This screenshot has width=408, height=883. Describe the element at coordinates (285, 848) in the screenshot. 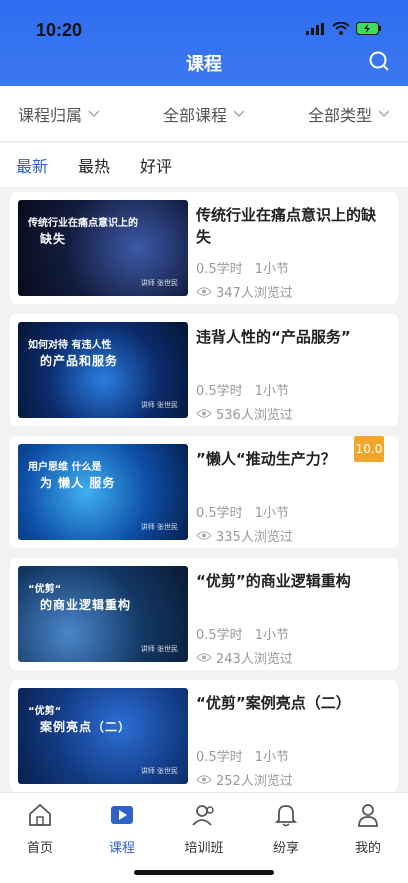

I see `tab-label: 纷享` at that location.